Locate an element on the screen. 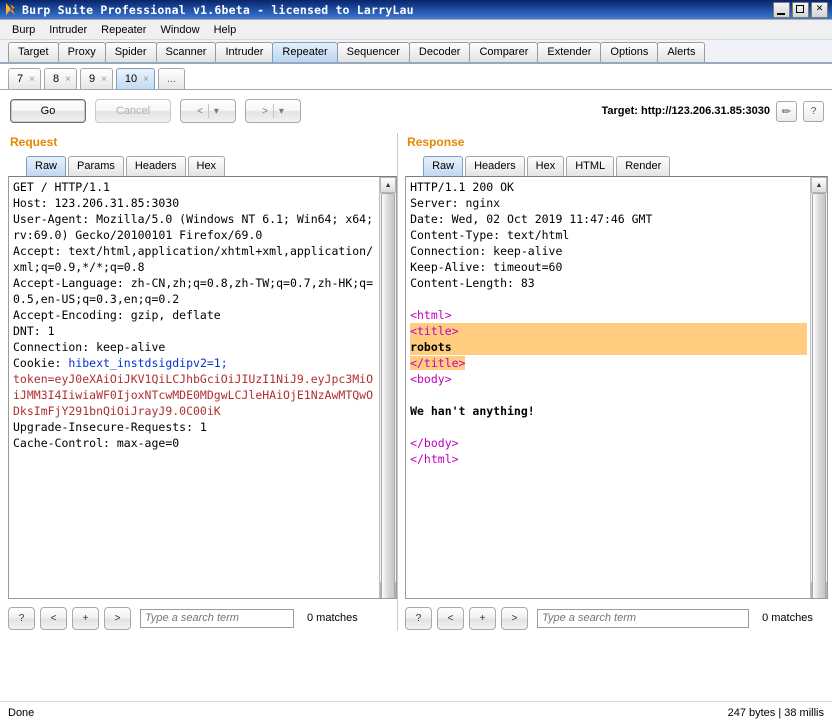 This screenshot has width=832, height=724. response-scrollbar: ▲ ▼ is located at coordinates (819, 387).